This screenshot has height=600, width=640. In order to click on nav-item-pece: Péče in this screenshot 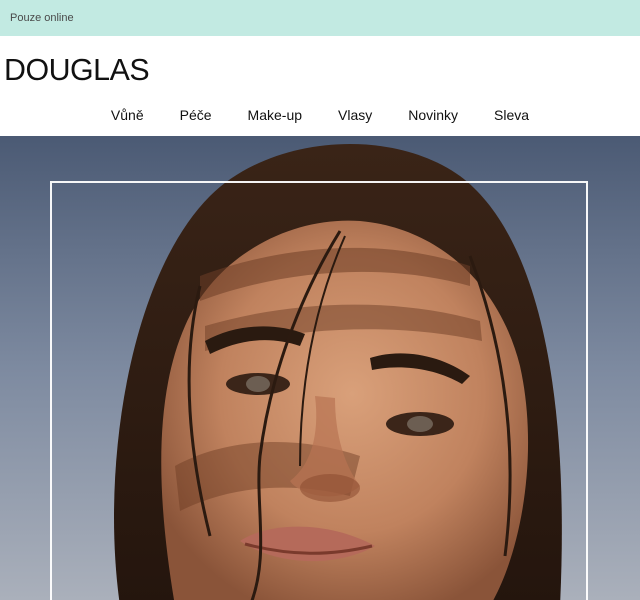, I will do `click(196, 115)`.